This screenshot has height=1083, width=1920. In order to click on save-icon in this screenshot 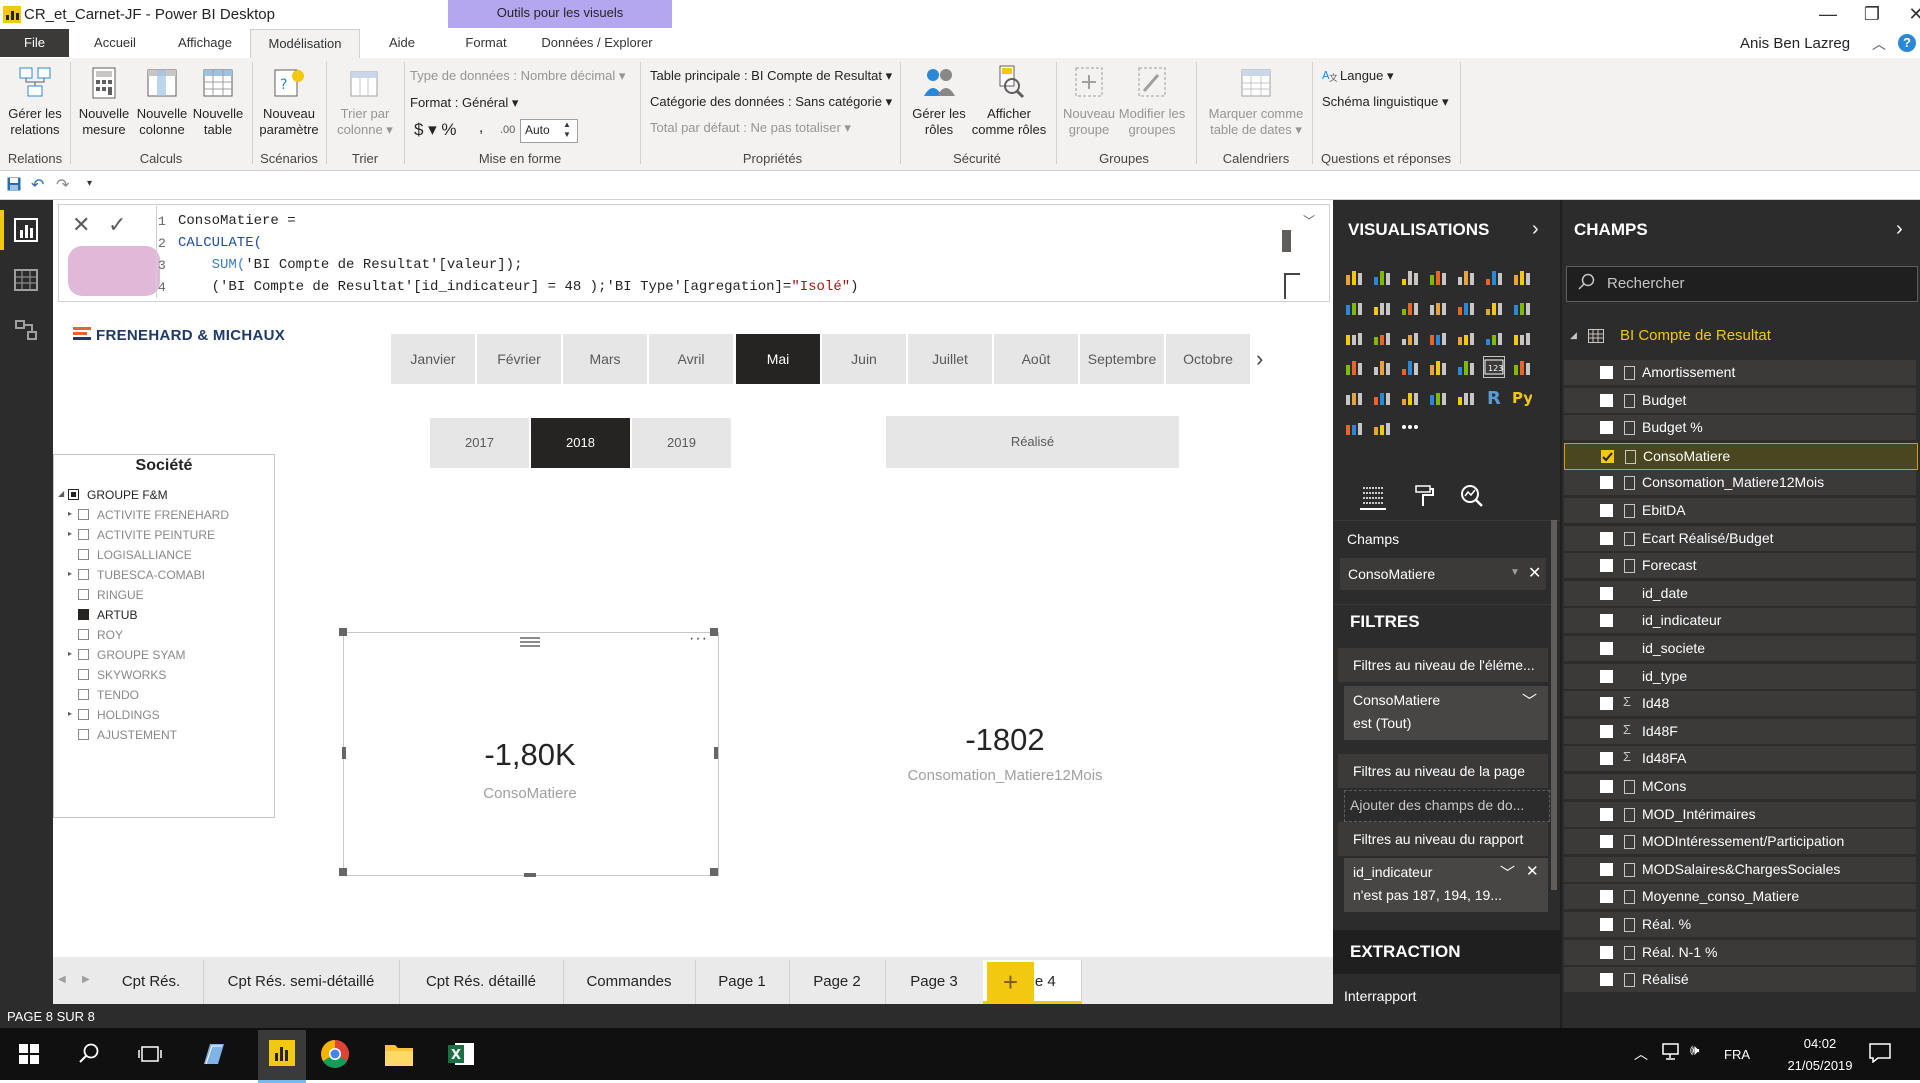, I will do `click(14, 184)`.